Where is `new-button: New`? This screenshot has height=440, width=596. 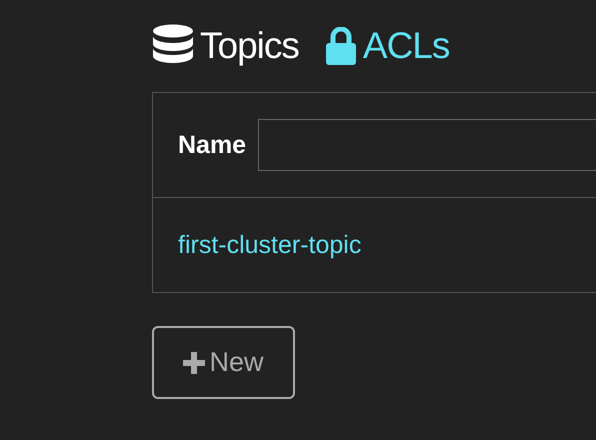 new-button: New is located at coordinates (223, 362).